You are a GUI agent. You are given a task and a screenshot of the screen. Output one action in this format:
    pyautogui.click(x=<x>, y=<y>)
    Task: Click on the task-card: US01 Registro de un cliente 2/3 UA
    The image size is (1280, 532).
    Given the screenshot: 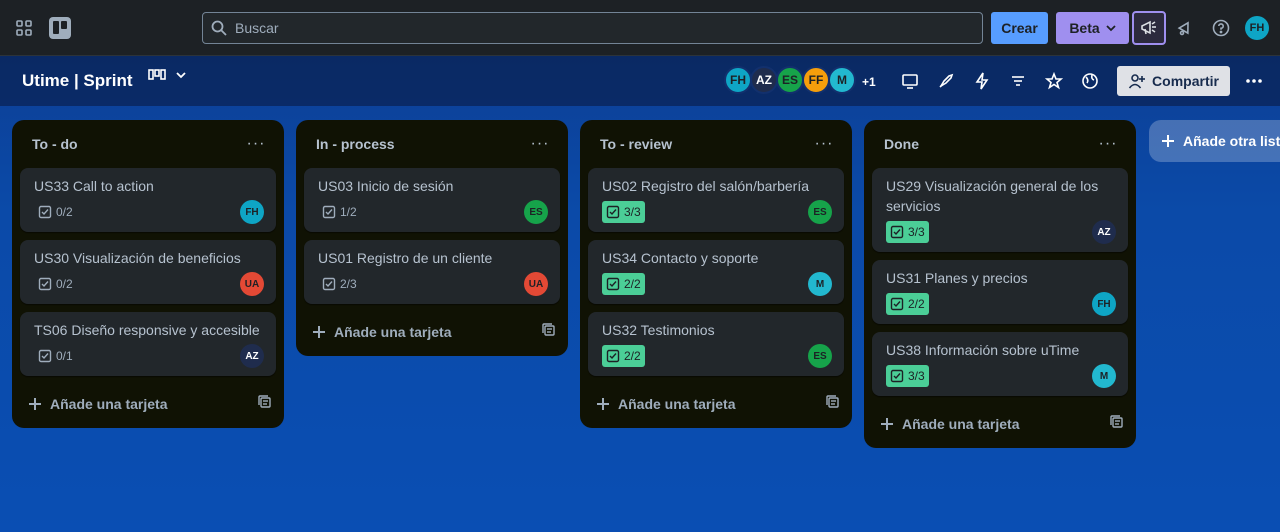 What is the action you would take?
    pyautogui.click(x=432, y=272)
    